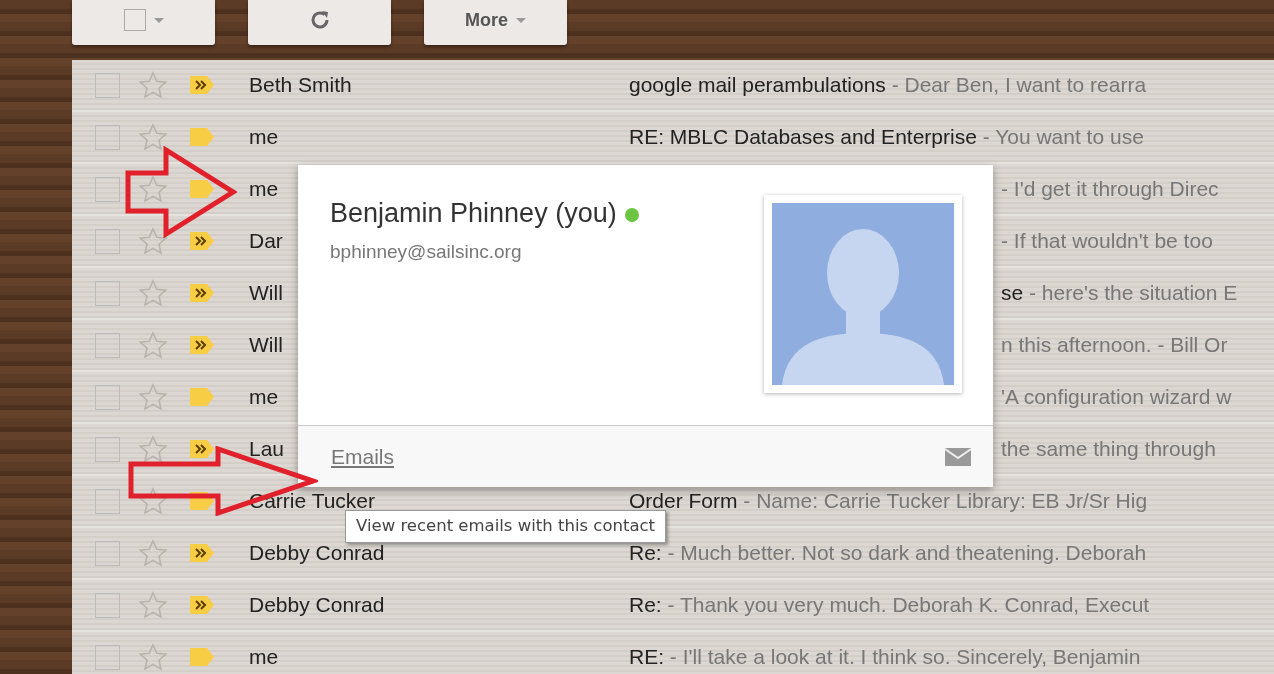  Describe the element at coordinates (134, 20) in the screenshot. I see `checkbox-icon` at that location.